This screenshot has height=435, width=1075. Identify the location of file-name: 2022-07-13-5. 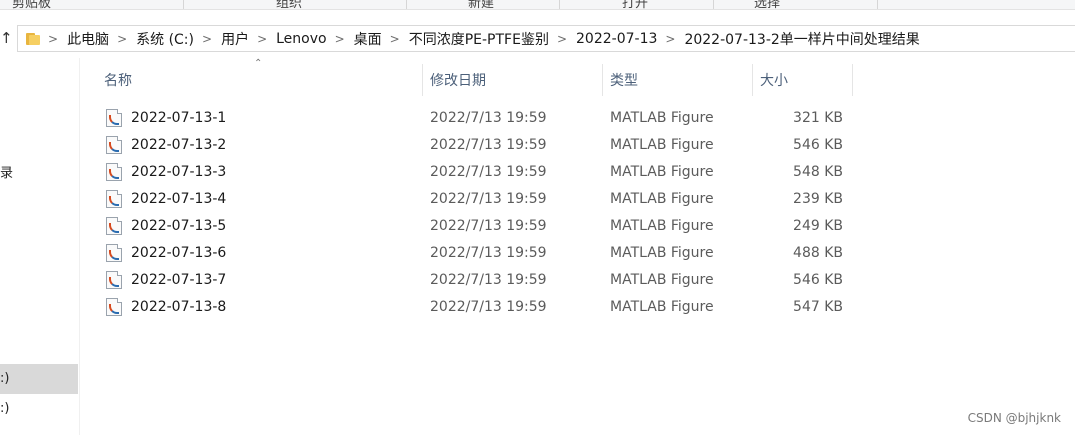
(179, 225).